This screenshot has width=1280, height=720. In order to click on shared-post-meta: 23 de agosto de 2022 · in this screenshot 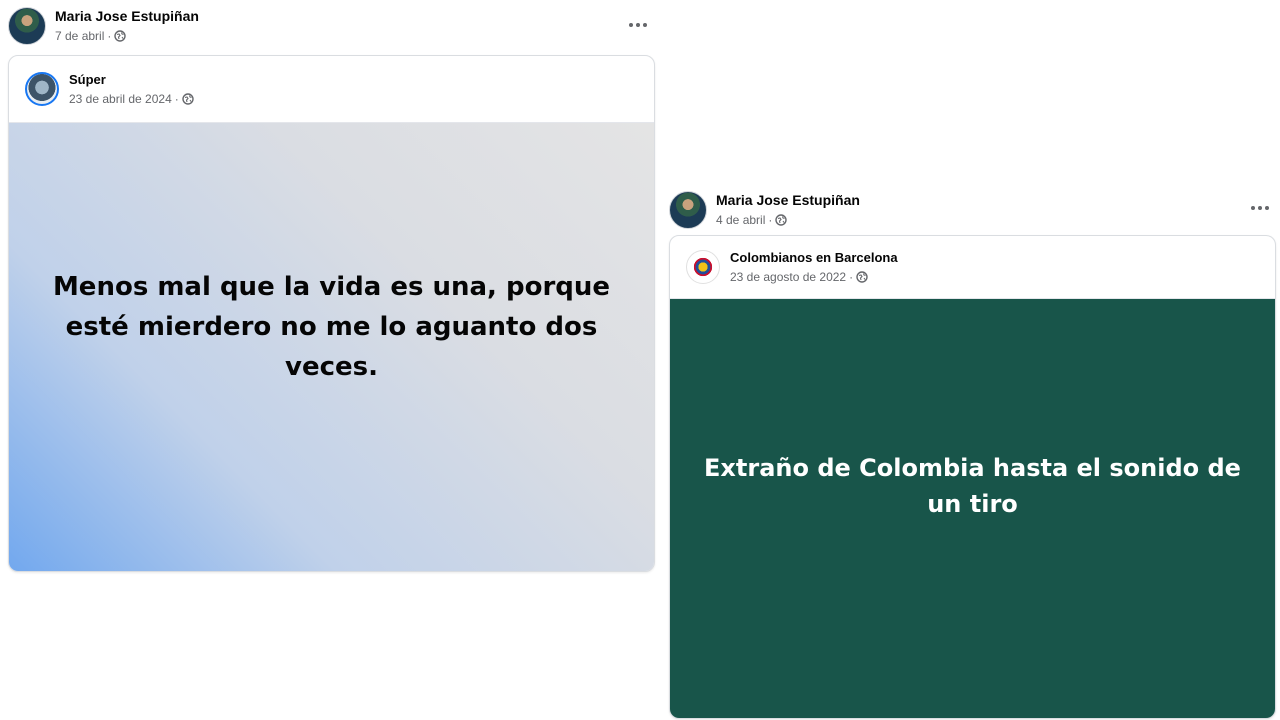, I will do `click(814, 277)`.